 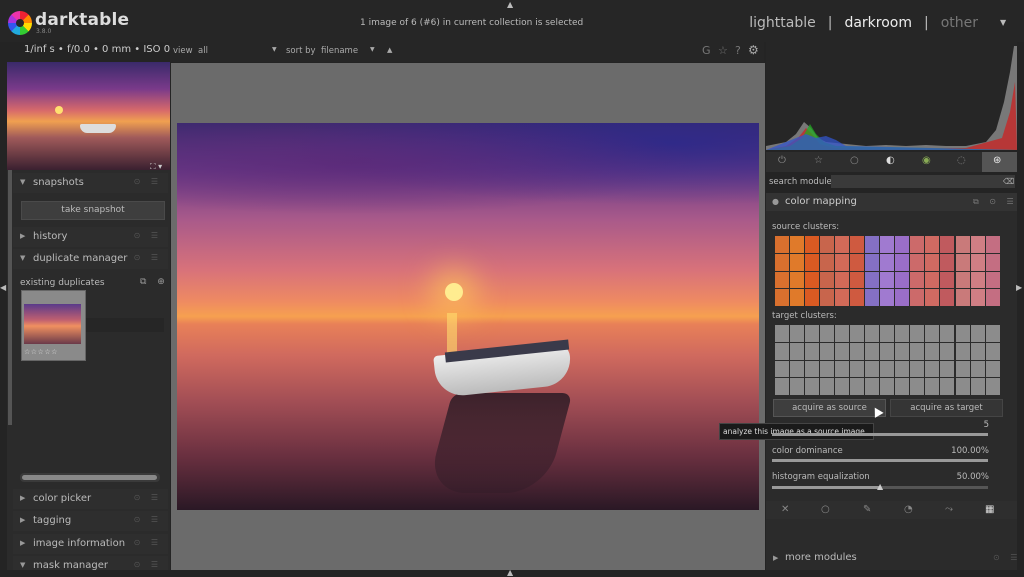 What do you see at coordinates (90, 521) in the screenshot?
I see `module-tagging: ▶ tagging ⊙ ☰` at bounding box center [90, 521].